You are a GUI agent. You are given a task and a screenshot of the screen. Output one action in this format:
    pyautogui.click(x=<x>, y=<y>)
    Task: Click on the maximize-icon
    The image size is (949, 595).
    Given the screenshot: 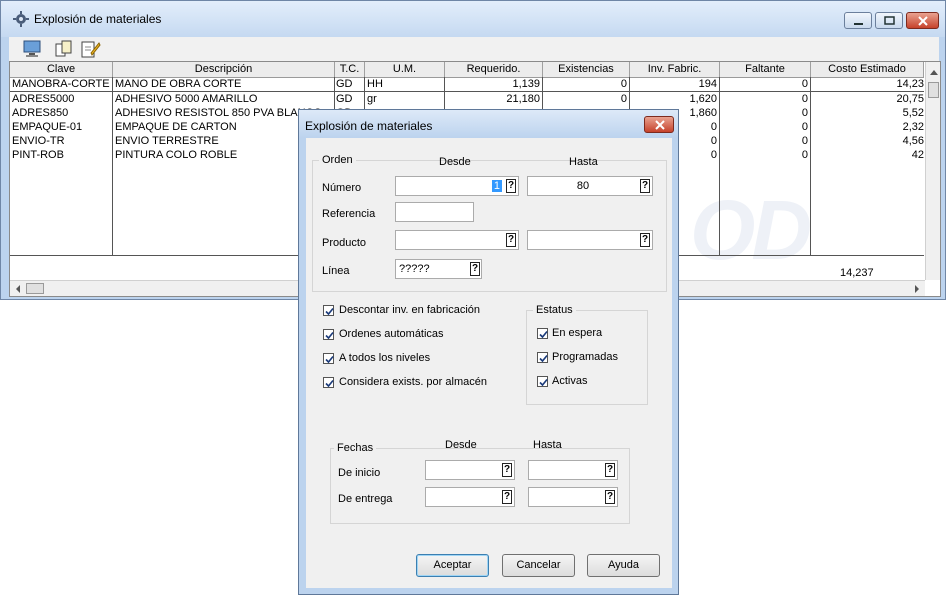 What is the action you would take?
    pyautogui.click(x=889, y=20)
    